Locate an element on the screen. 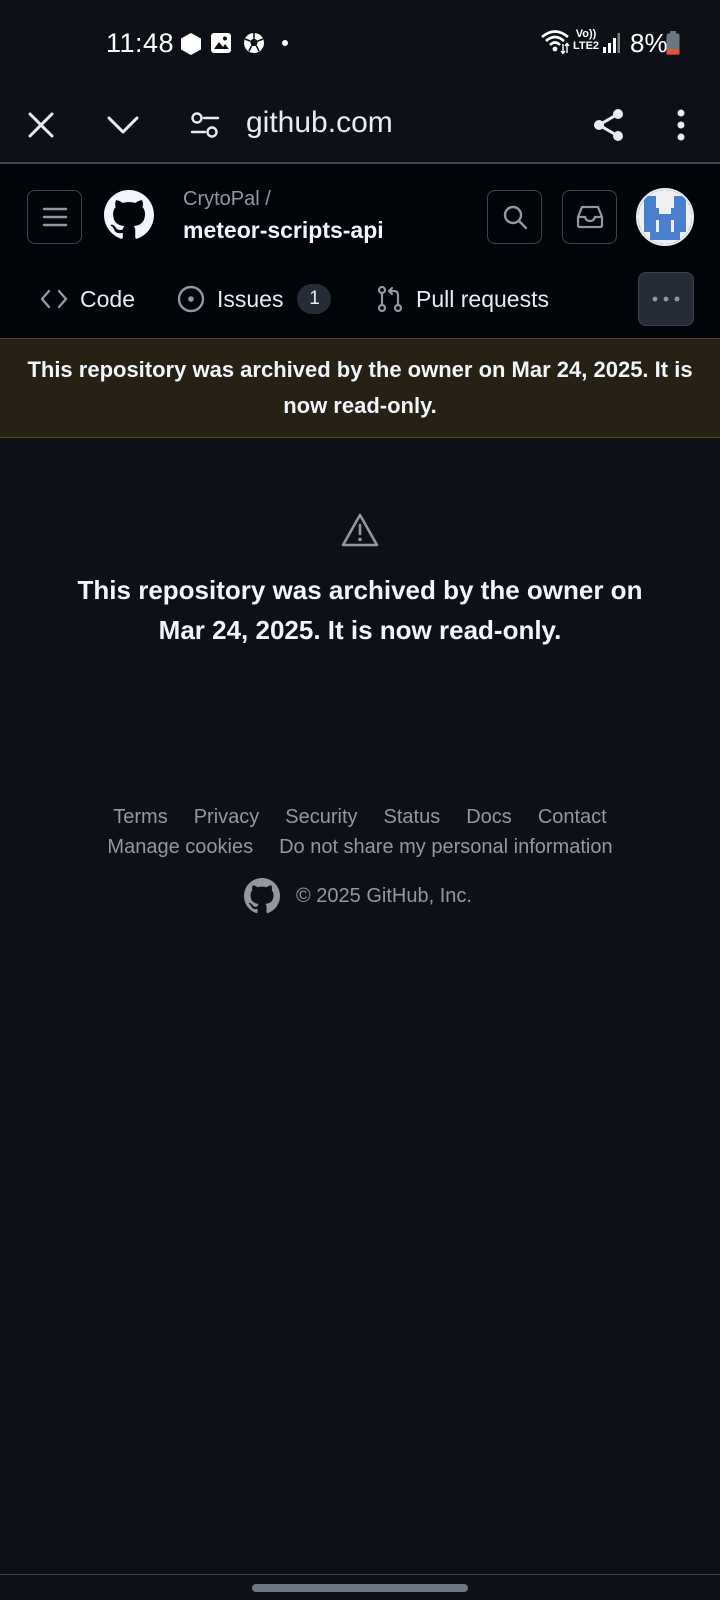  inbox-button is located at coordinates (589, 217).